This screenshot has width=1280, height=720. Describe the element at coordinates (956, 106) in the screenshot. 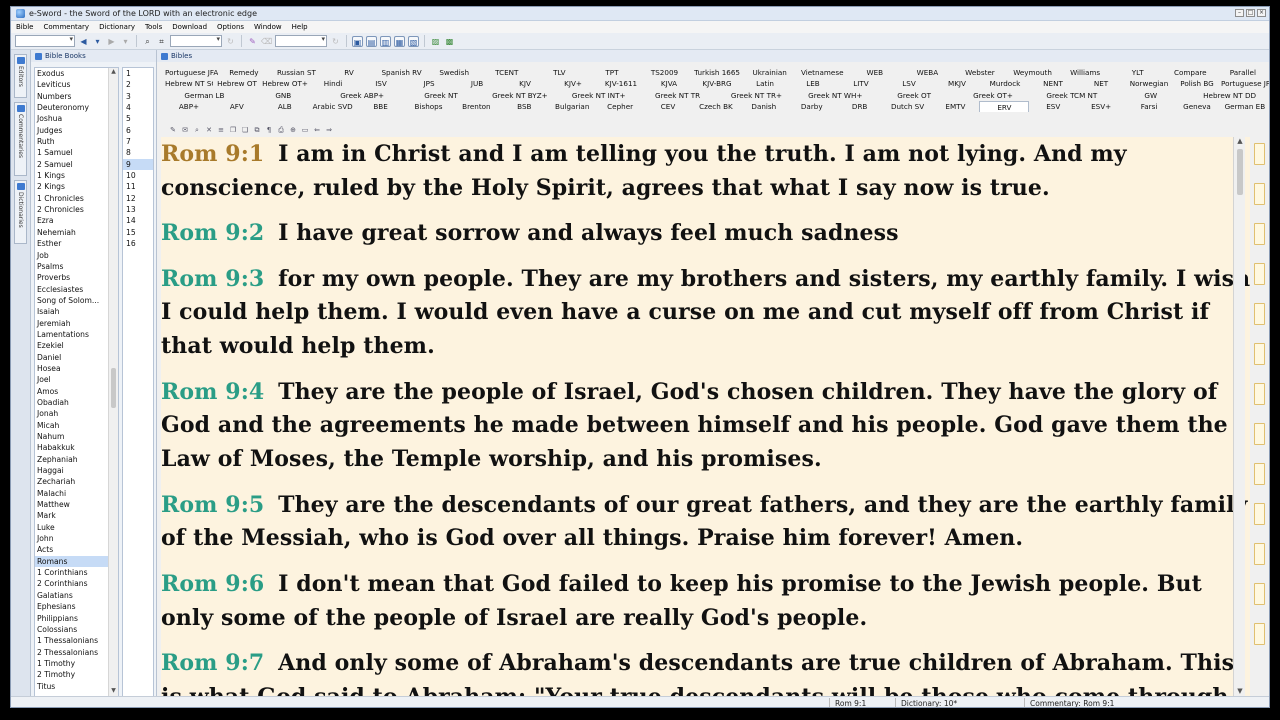

I see `version-tab: EMTV` at that location.